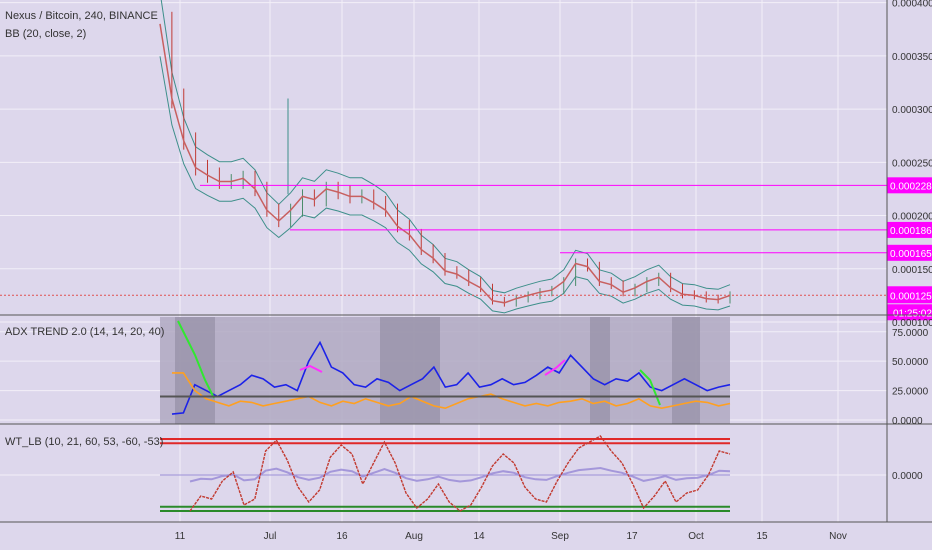 The height and width of the screenshot is (550, 932). I want to click on adx-tick-label: 0.0000, so click(907, 421).